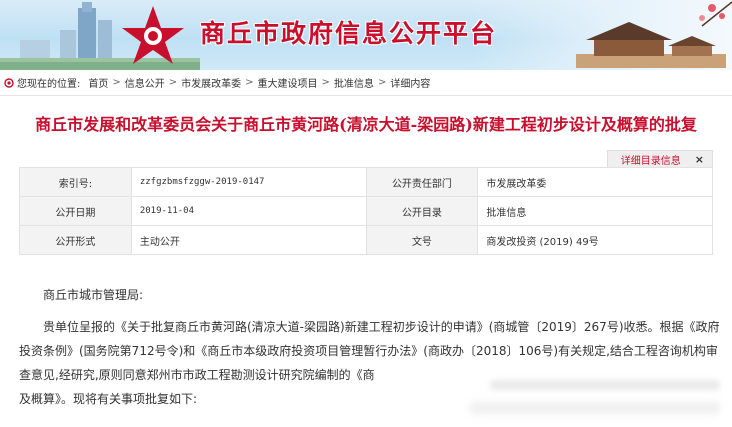 This screenshot has height=427, width=732. Describe the element at coordinates (75, 182) in the screenshot. I see `index-number-label: 索引号:` at that location.